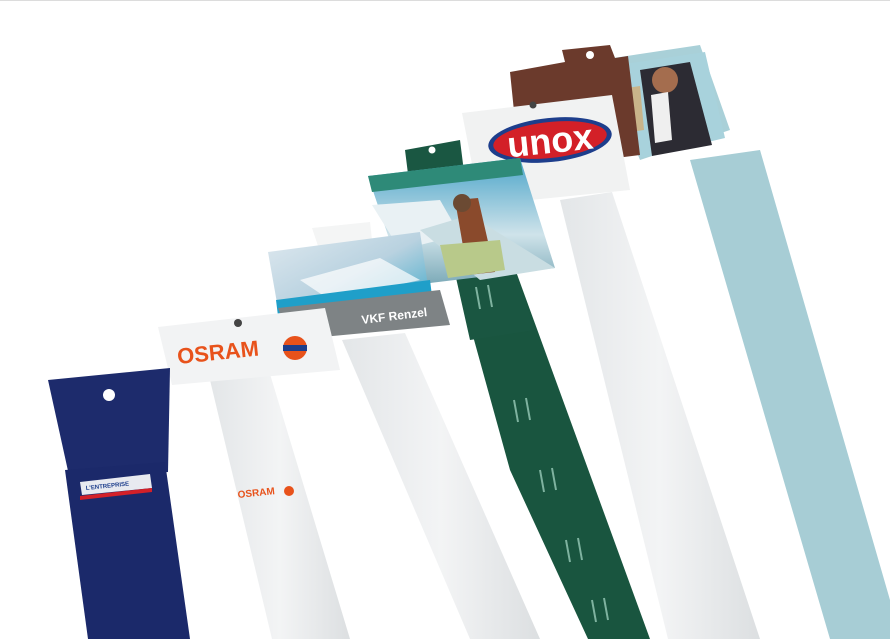  What do you see at coordinates (119, 503) in the screenshot?
I see `navy-clip-strip: L'ENTREPRISE` at bounding box center [119, 503].